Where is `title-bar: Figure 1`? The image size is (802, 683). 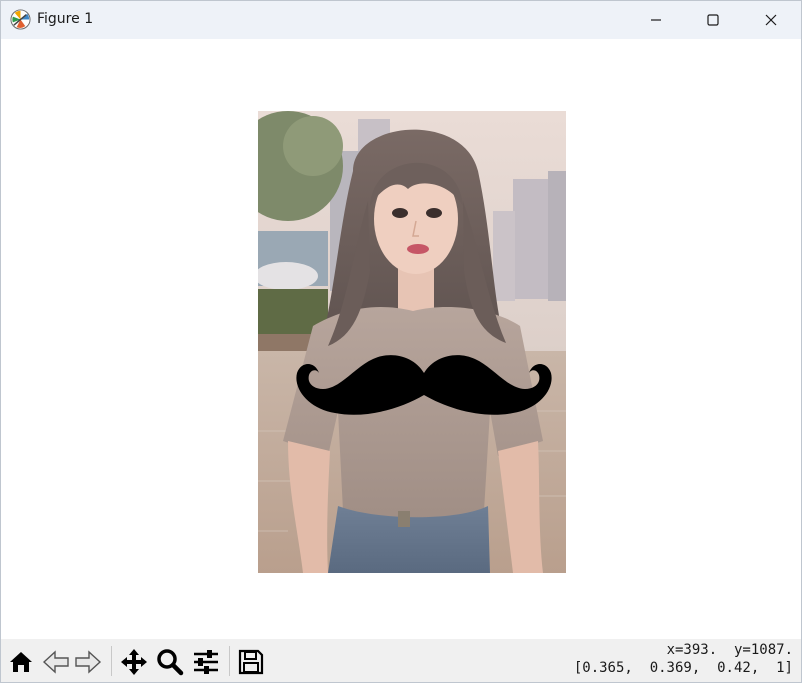
title-bar: Figure 1 is located at coordinates (401, 20).